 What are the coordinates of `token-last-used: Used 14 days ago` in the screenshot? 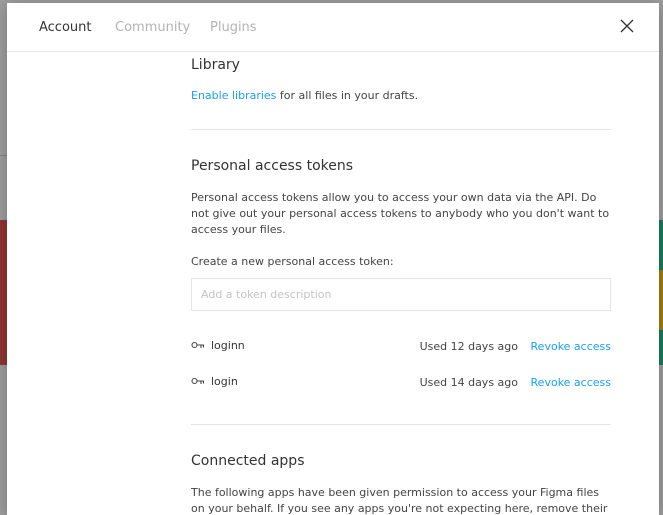 It's located at (468, 382).